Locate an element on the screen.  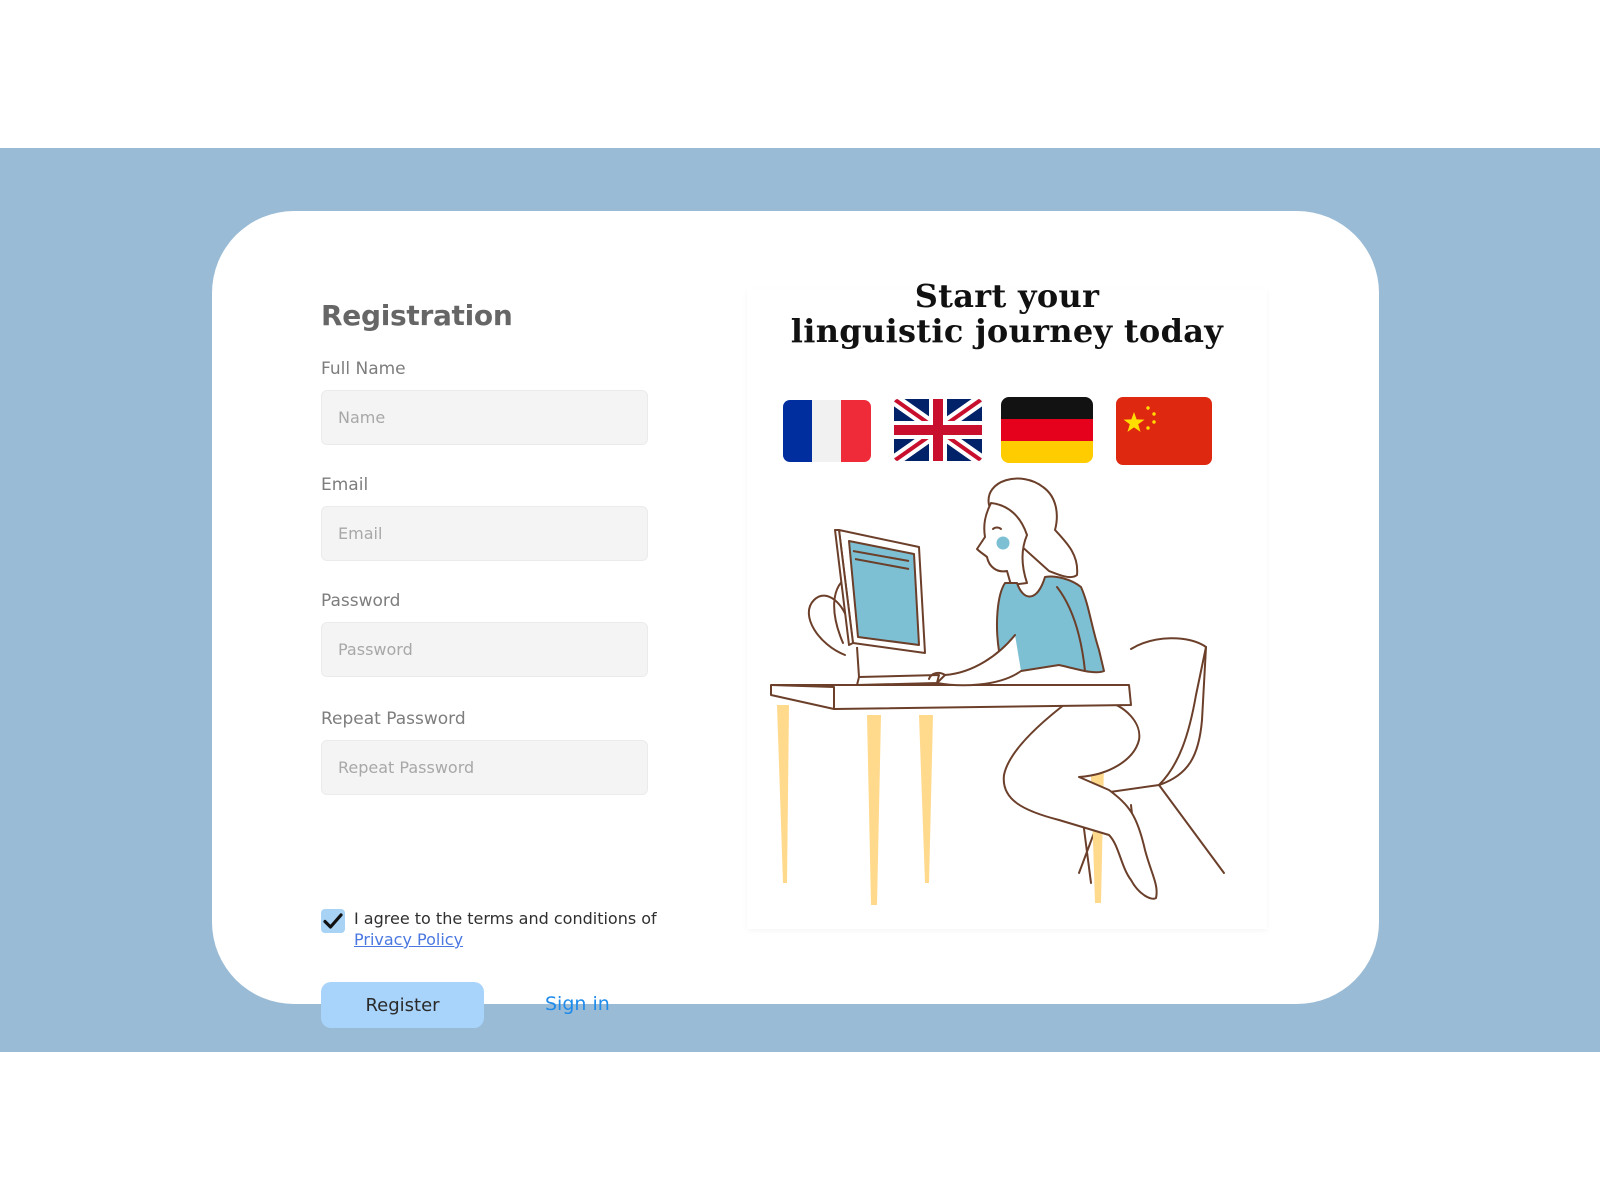
headline-line-1: Start your is located at coordinates (1007, 296).